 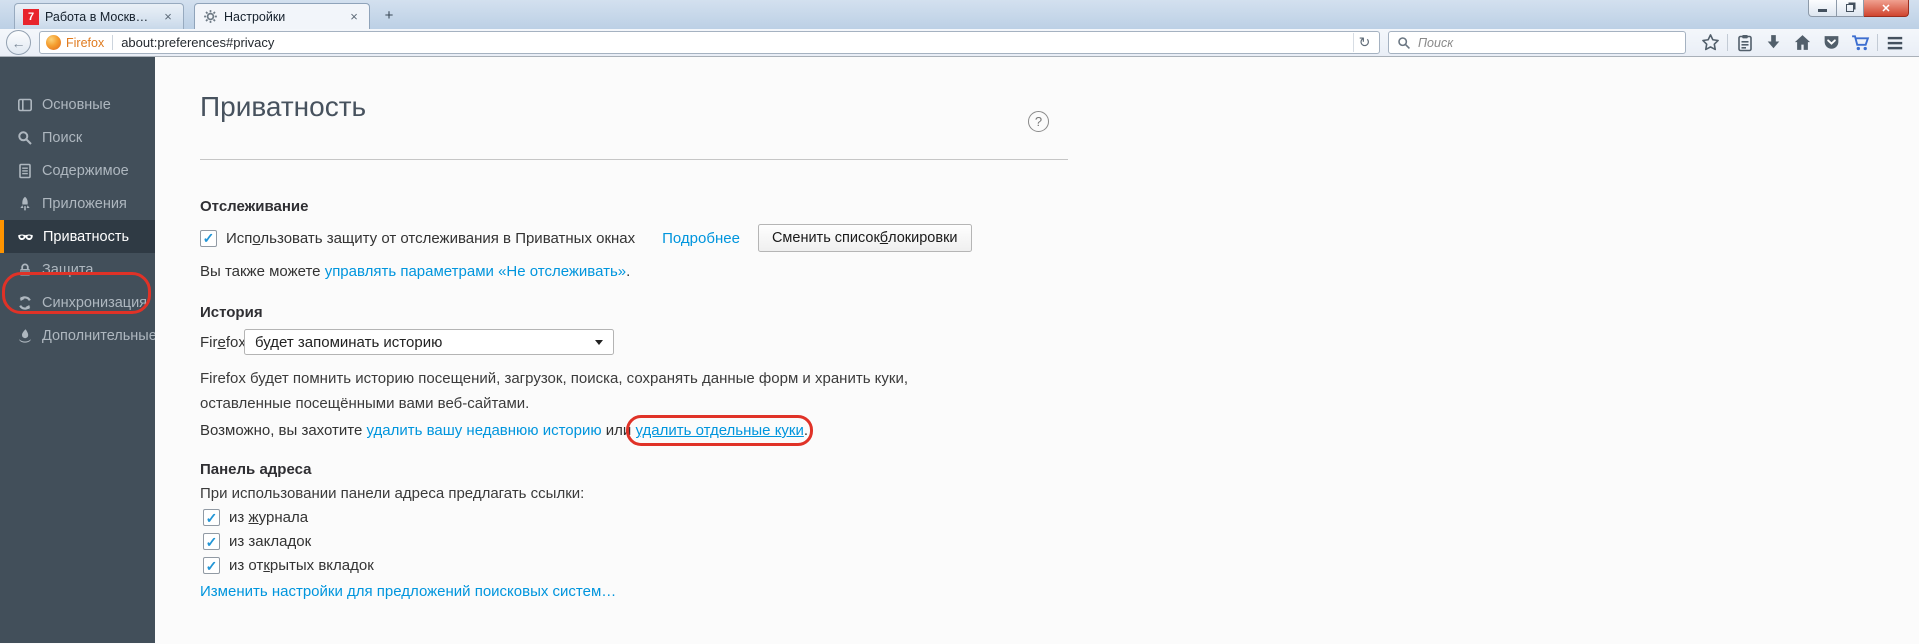 I want to click on sidebar-item-label: Содержимое, so click(x=85, y=170).